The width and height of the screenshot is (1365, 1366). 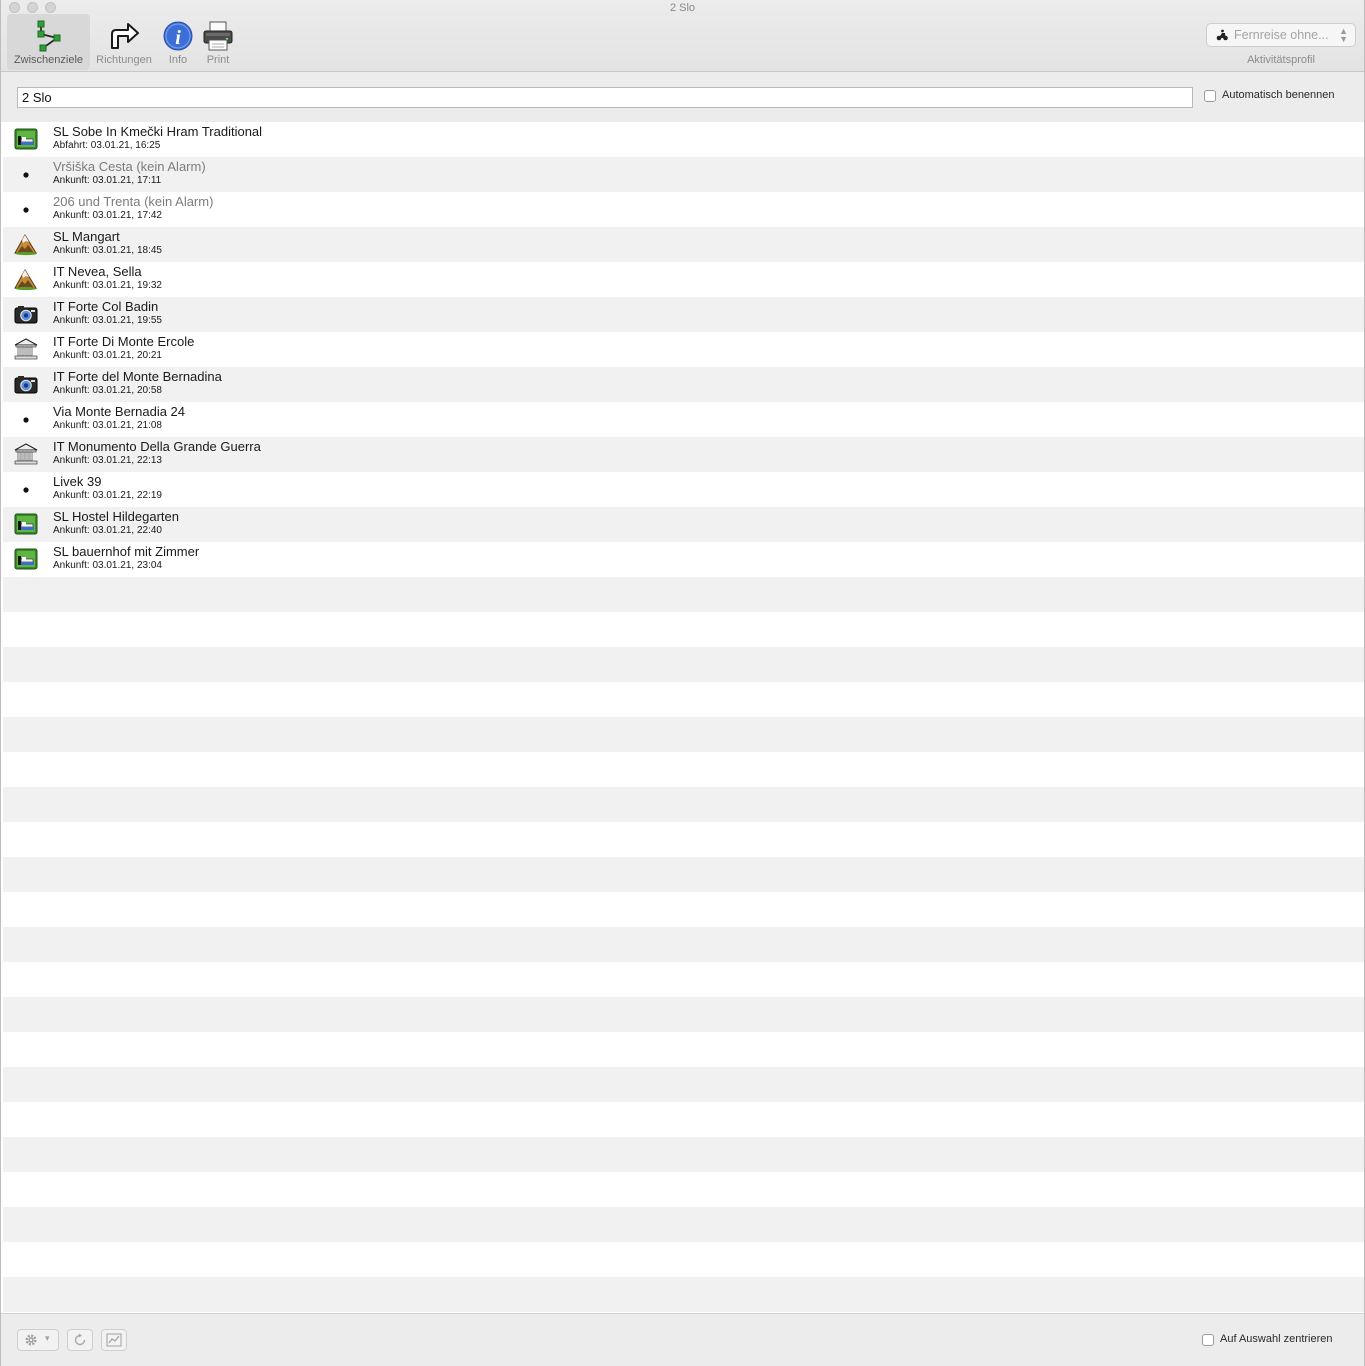 I want to click on waypoint-row: IT Nevea, Sella Ankunft: 03.01.21, 19:32, so click(x=683, y=279).